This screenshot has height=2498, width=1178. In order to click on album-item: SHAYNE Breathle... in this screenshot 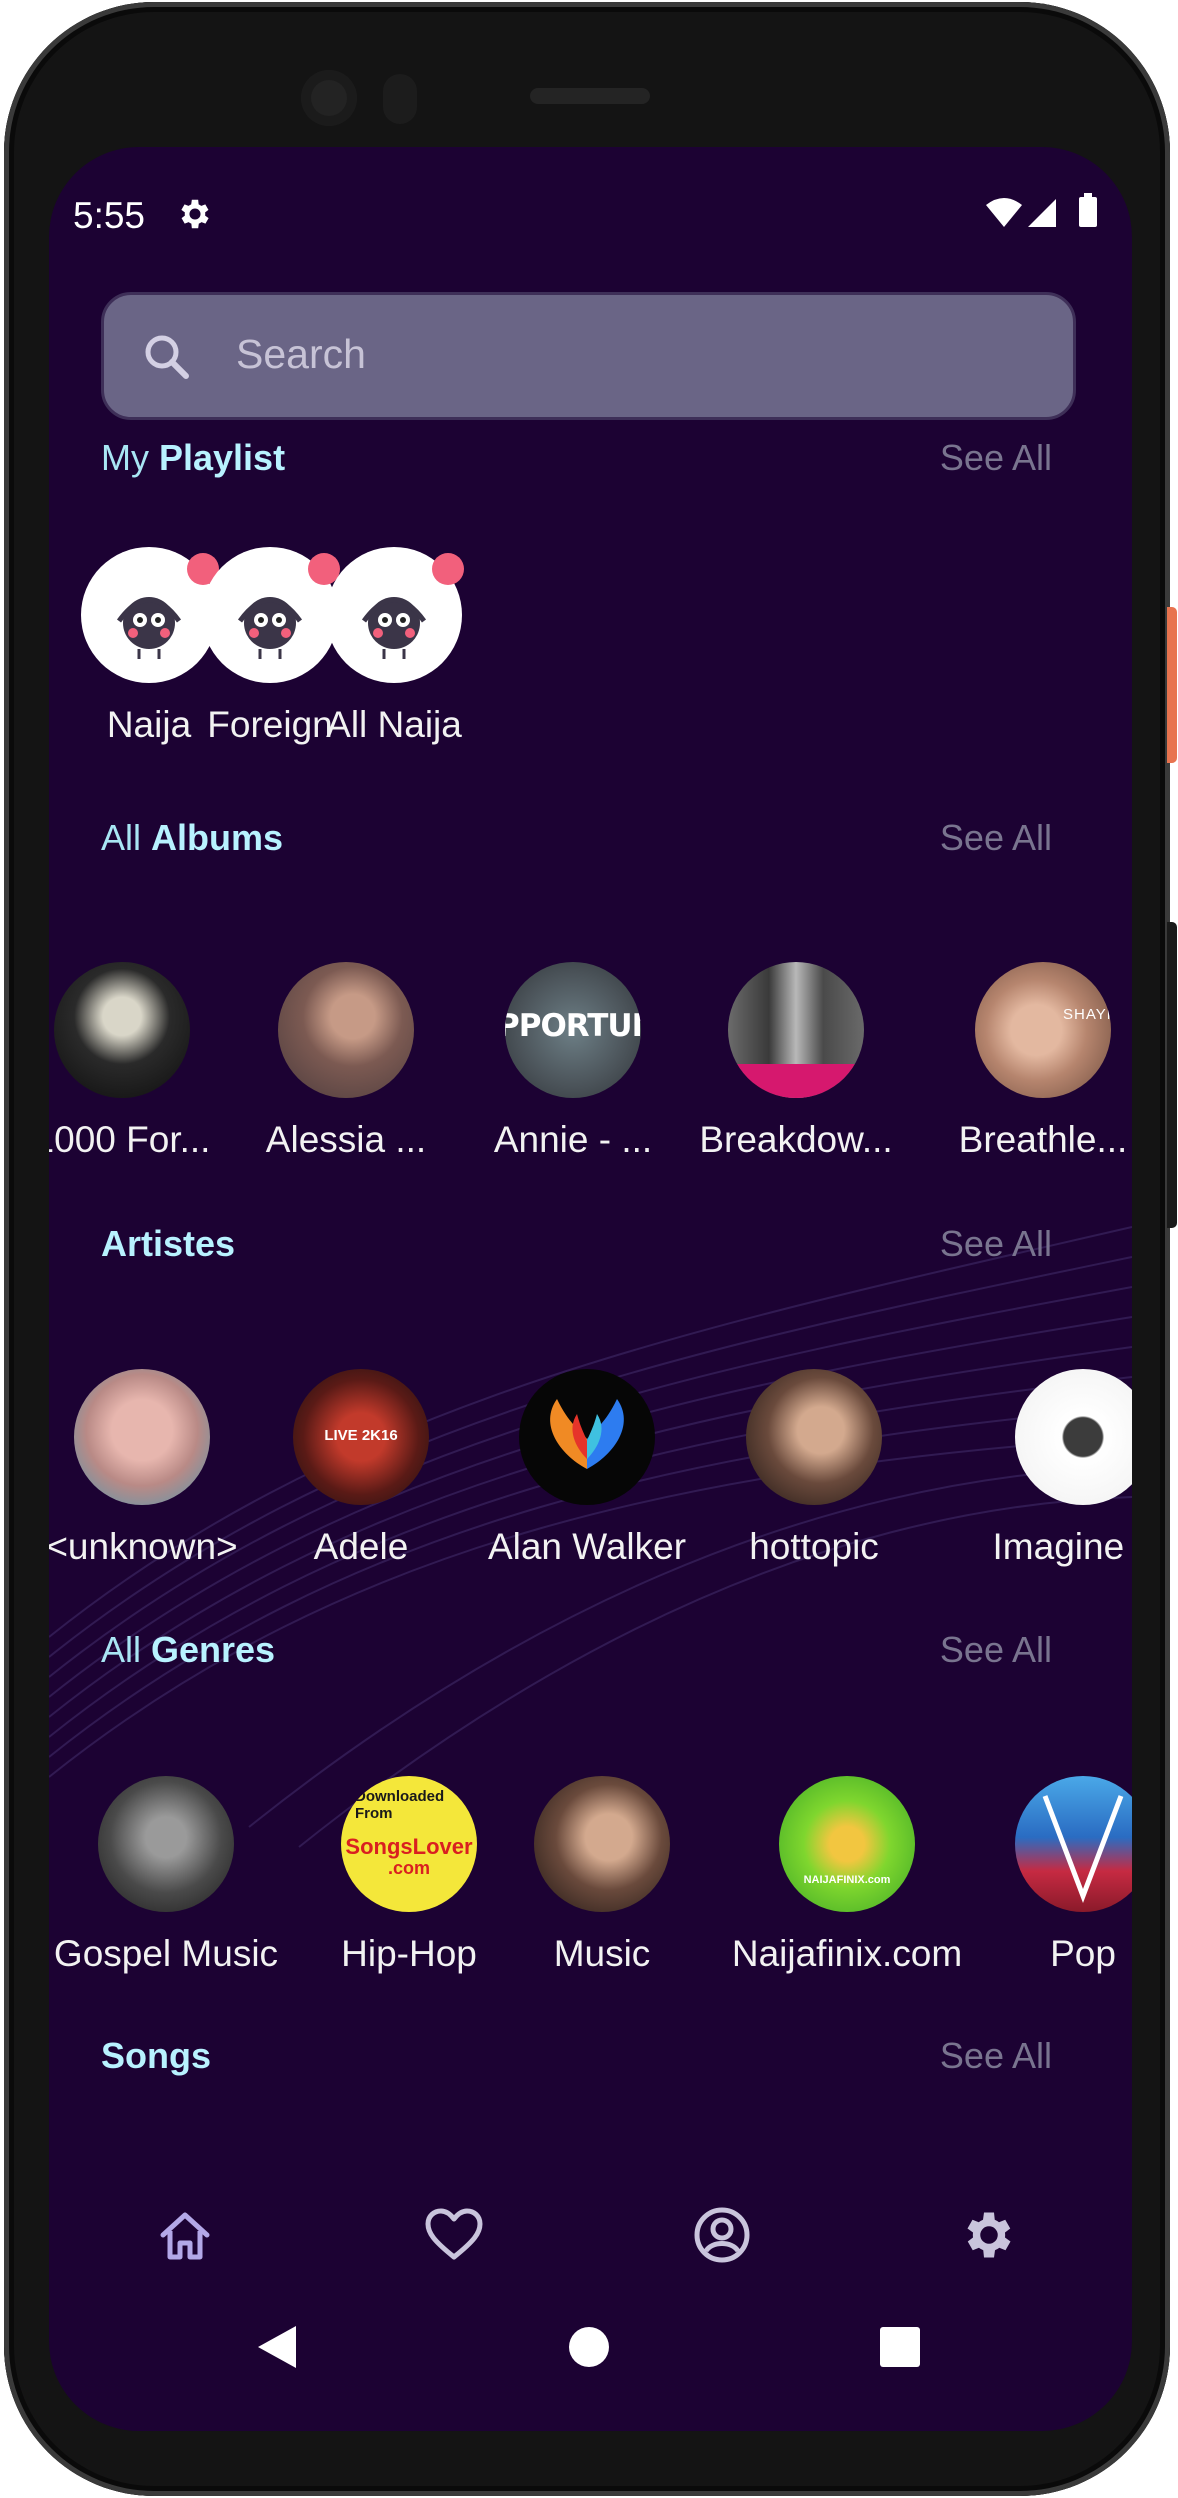, I will do `click(1027, 1061)`.